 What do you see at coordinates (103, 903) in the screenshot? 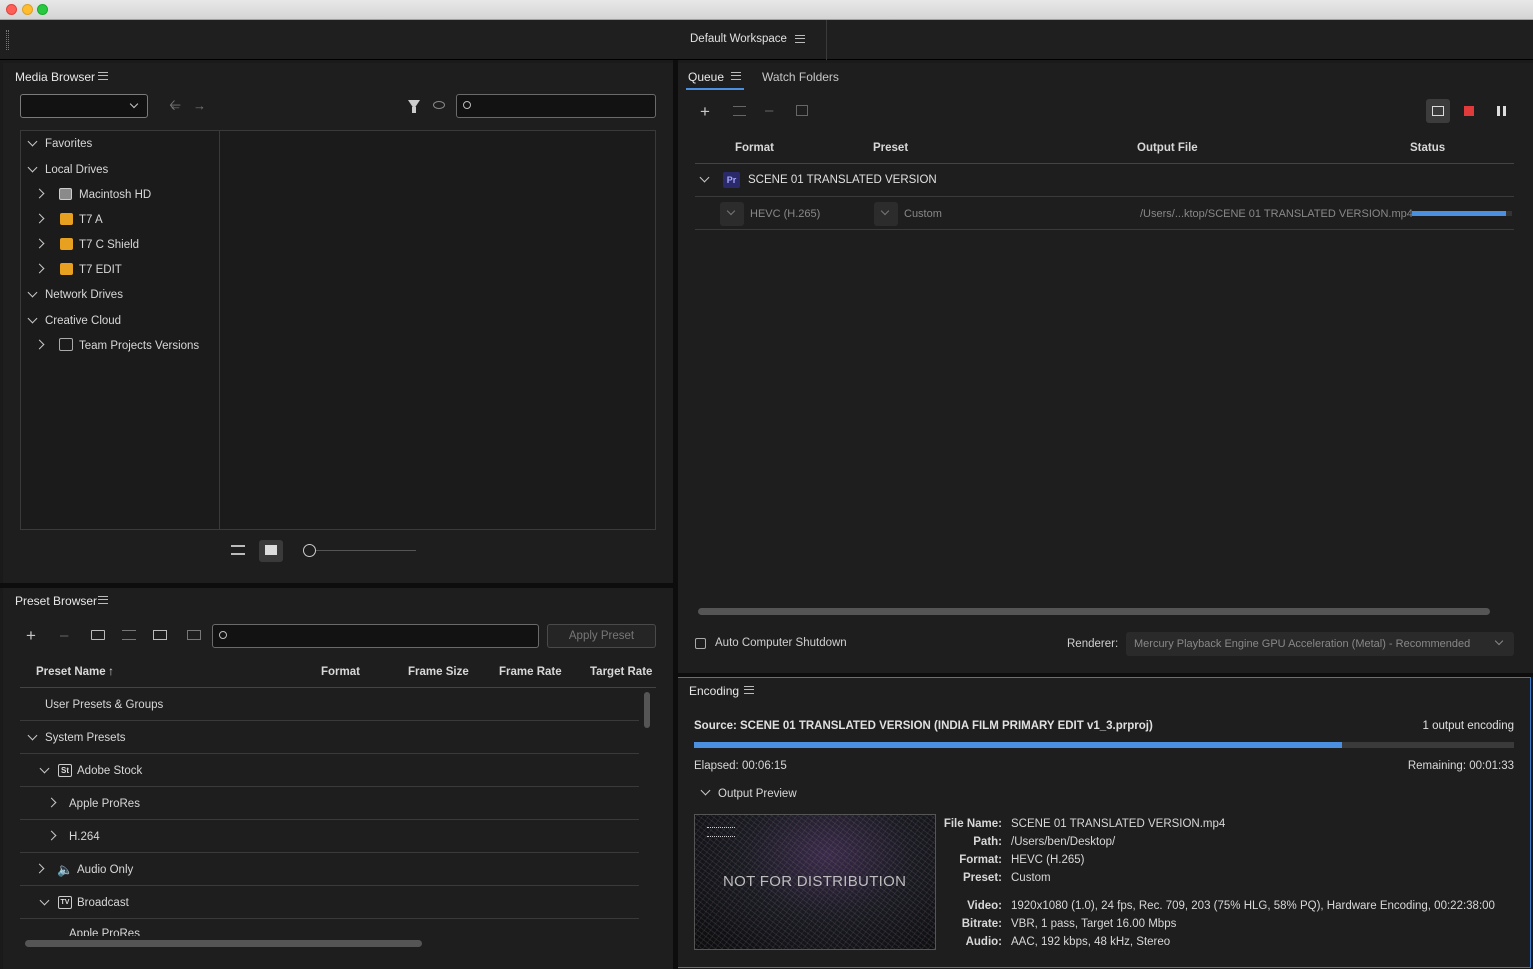
I see `preset-row-broadcast: Broadcast` at bounding box center [103, 903].